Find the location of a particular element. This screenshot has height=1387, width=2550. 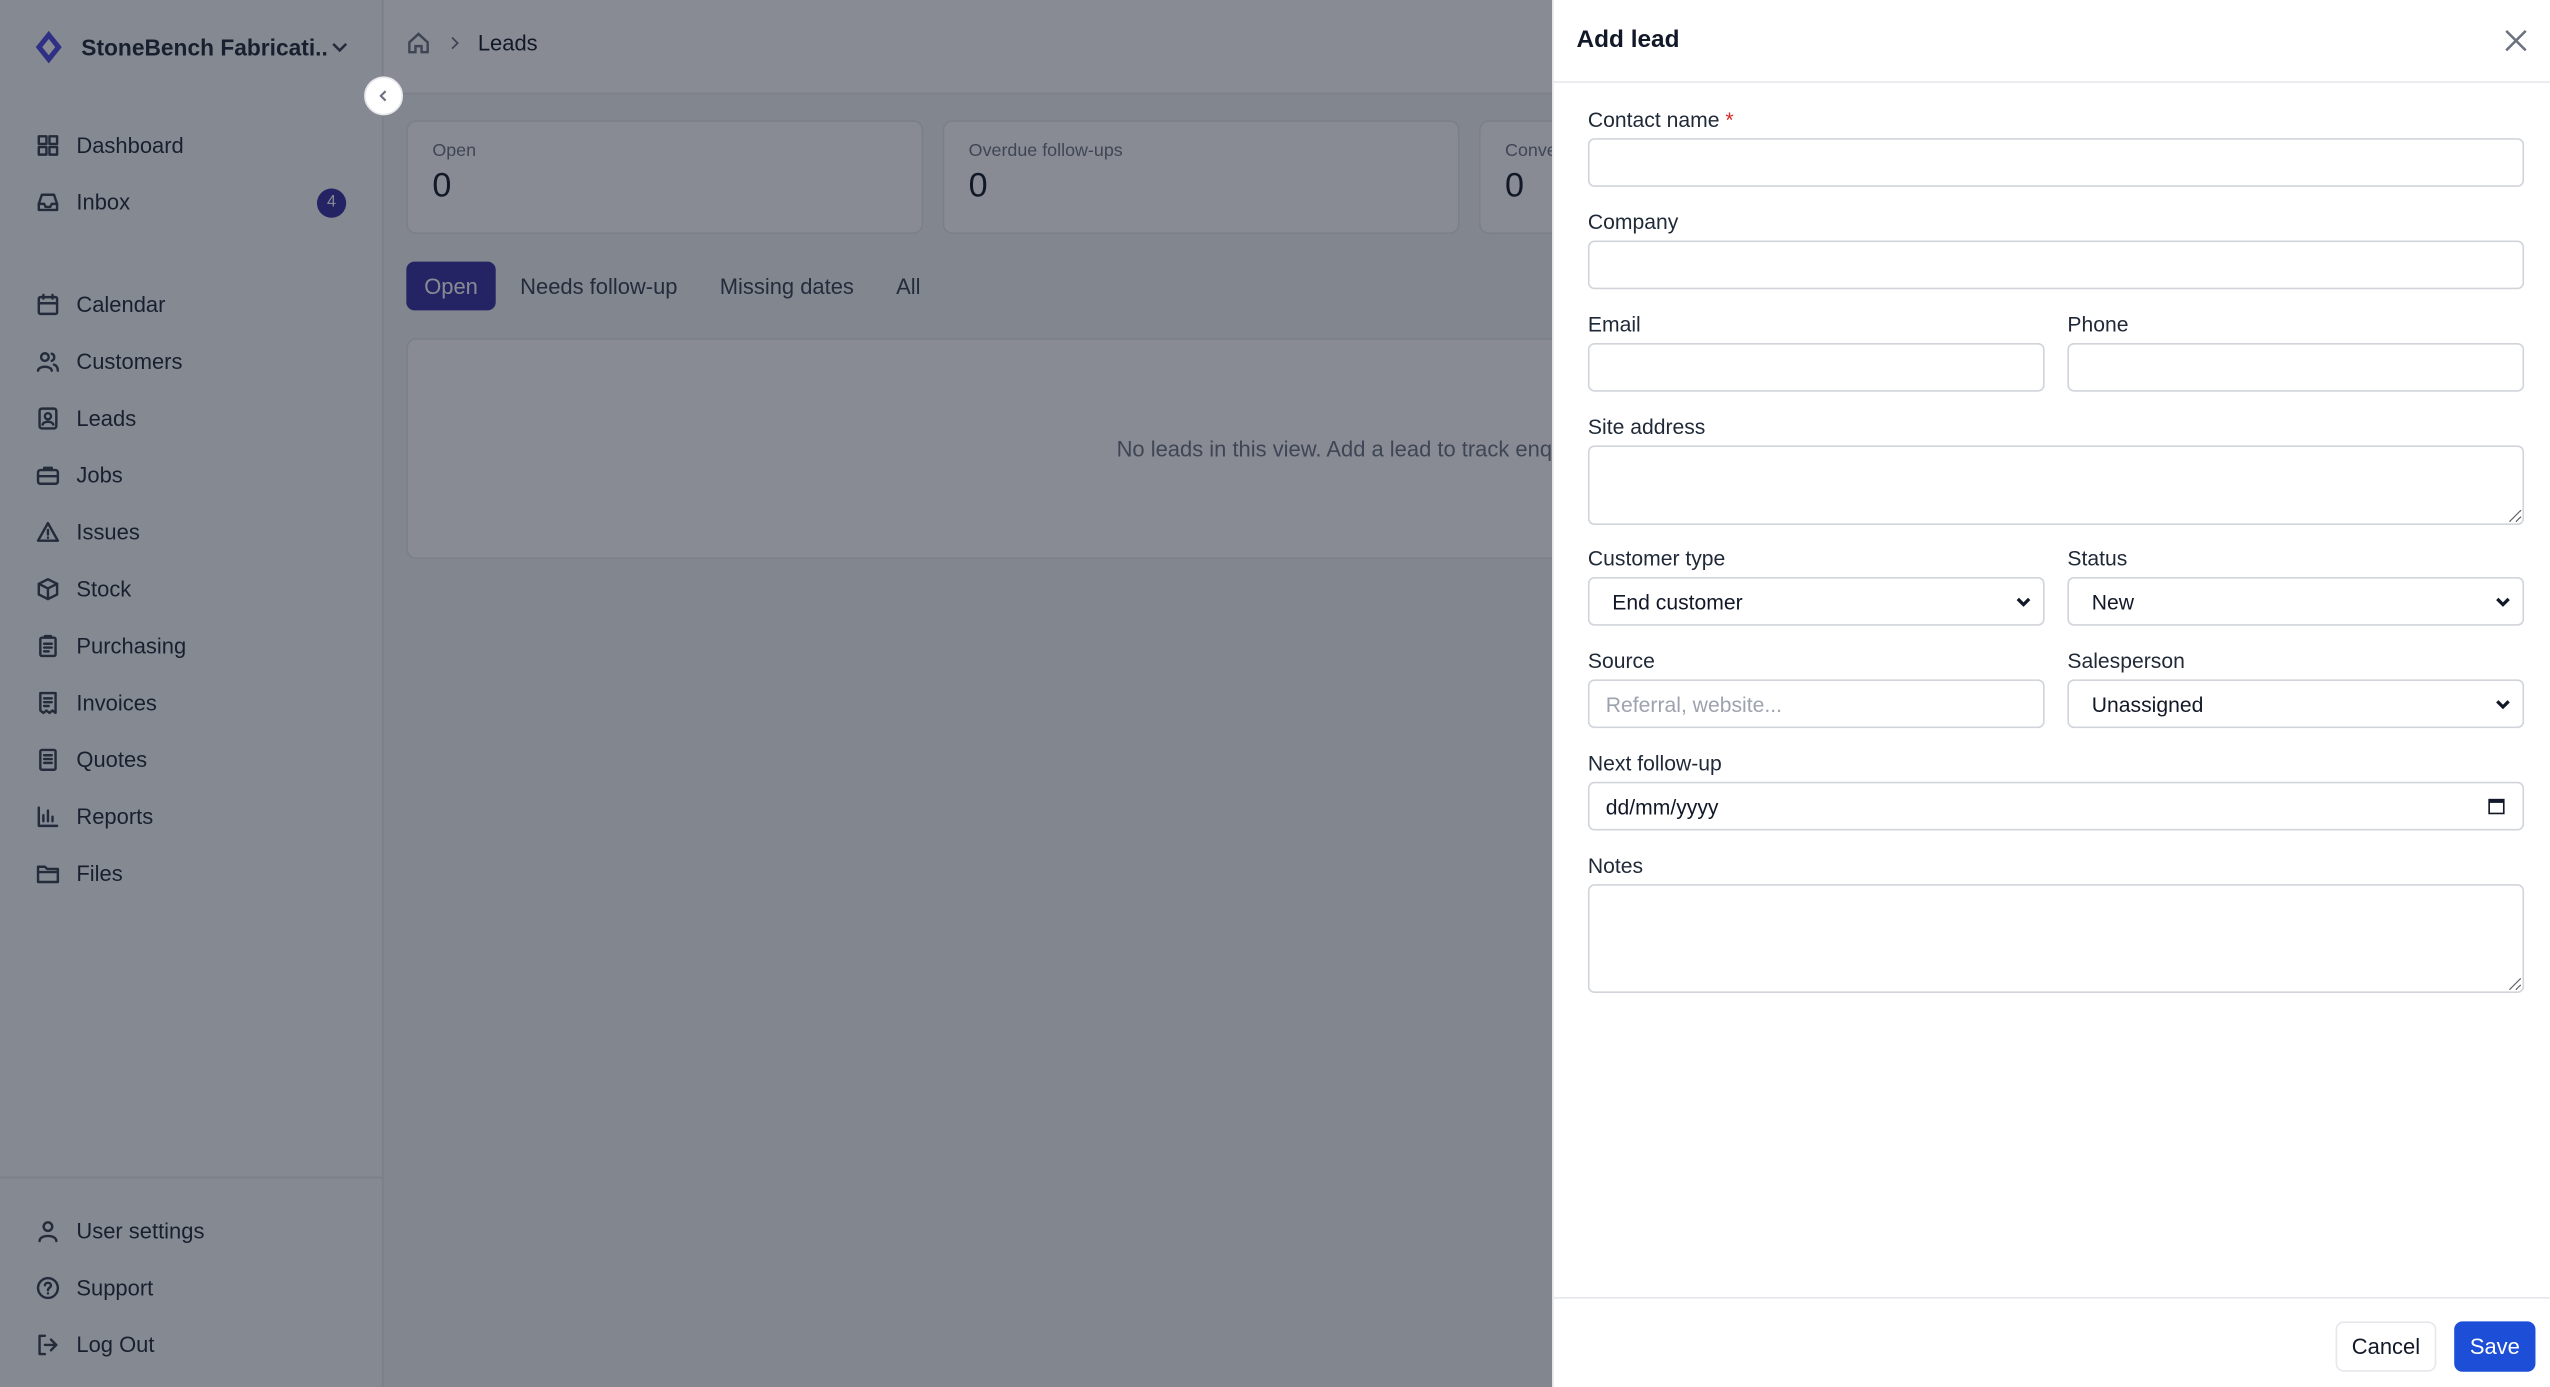

source-field: Source is located at coordinates (1816, 688).